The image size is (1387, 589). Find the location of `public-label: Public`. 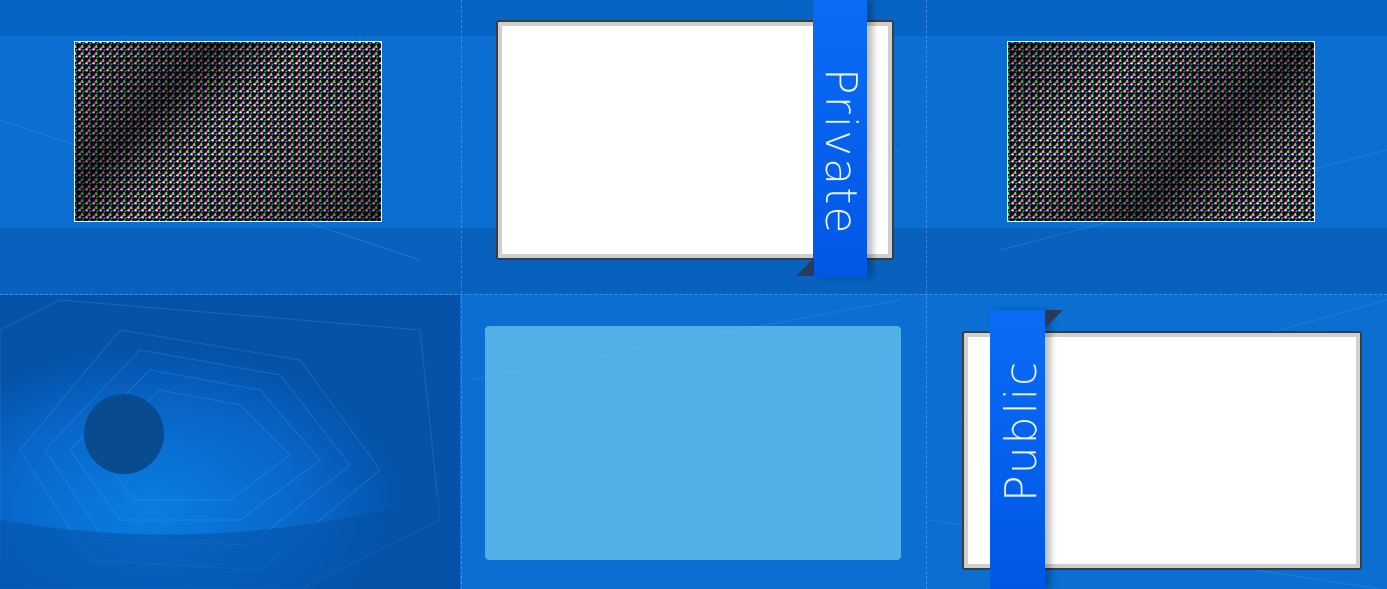

public-label: Public is located at coordinates (1021, 430).